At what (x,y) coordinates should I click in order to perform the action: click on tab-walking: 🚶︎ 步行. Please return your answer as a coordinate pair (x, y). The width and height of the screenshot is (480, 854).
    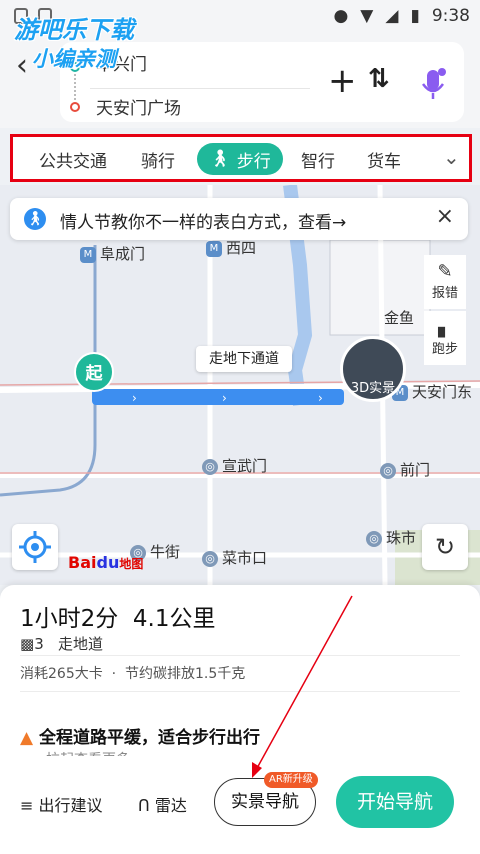
    Looking at the image, I should click on (240, 159).